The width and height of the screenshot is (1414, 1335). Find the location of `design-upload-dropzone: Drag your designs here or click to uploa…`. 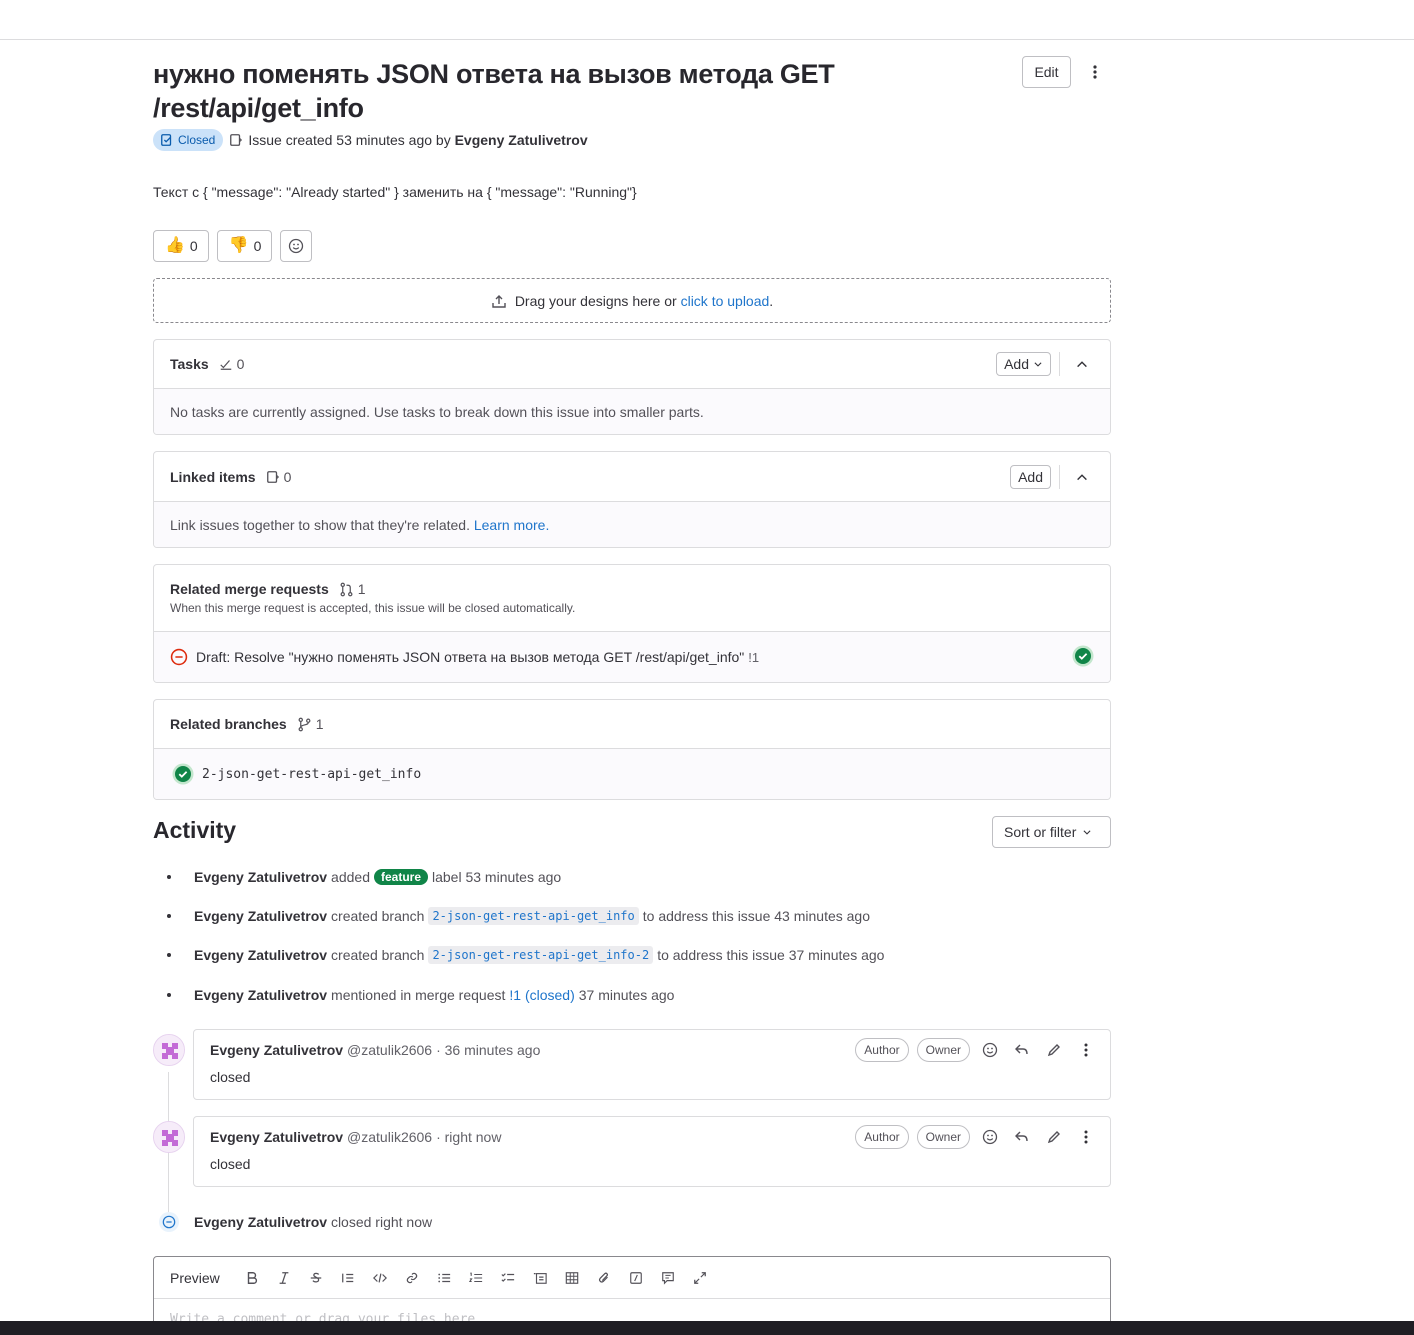

design-upload-dropzone: Drag your designs here or click to uploa… is located at coordinates (632, 300).